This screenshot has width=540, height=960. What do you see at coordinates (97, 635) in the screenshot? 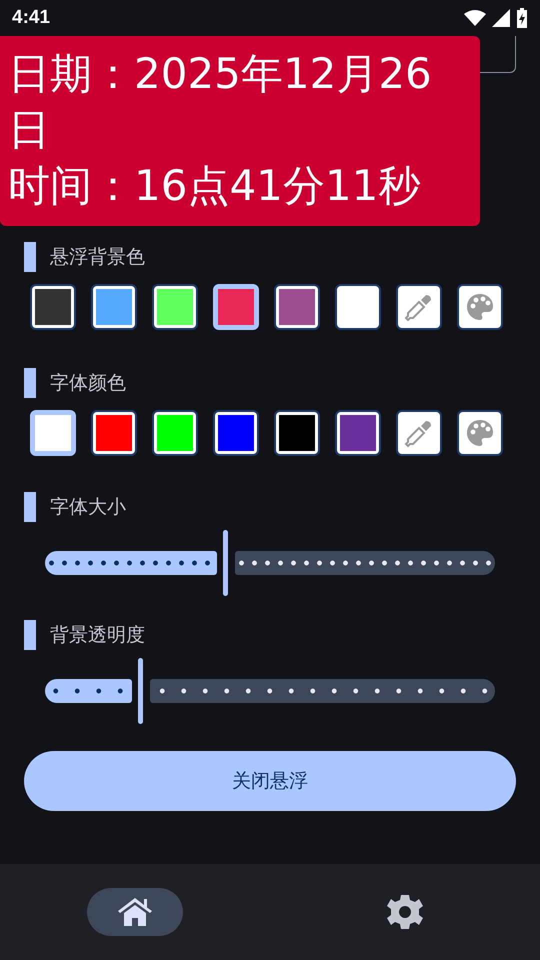
I see `section-title: 背景透明度` at bounding box center [97, 635].